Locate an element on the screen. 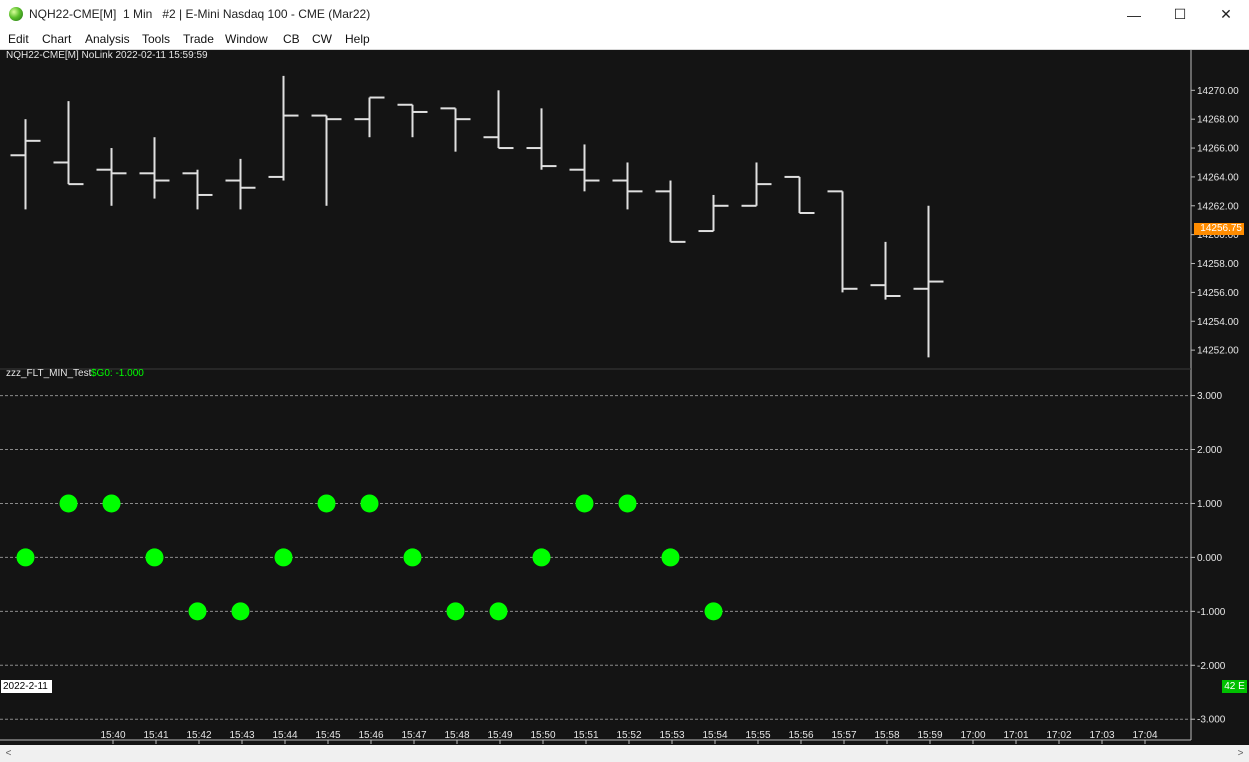 Image resolution: width=1249 pixels, height=762 pixels. indicator-tick-label: 2.000 is located at coordinates (1209, 450).